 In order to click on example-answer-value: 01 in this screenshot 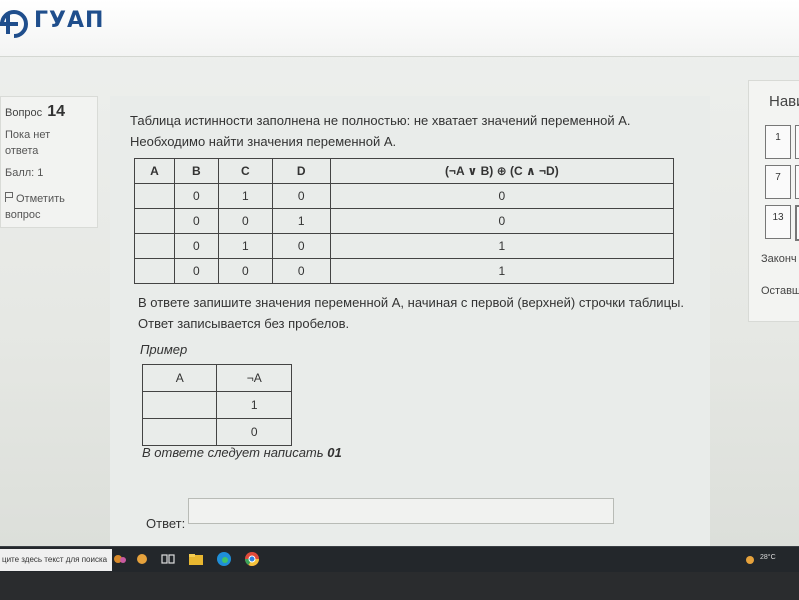, I will do `click(334, 452)`.